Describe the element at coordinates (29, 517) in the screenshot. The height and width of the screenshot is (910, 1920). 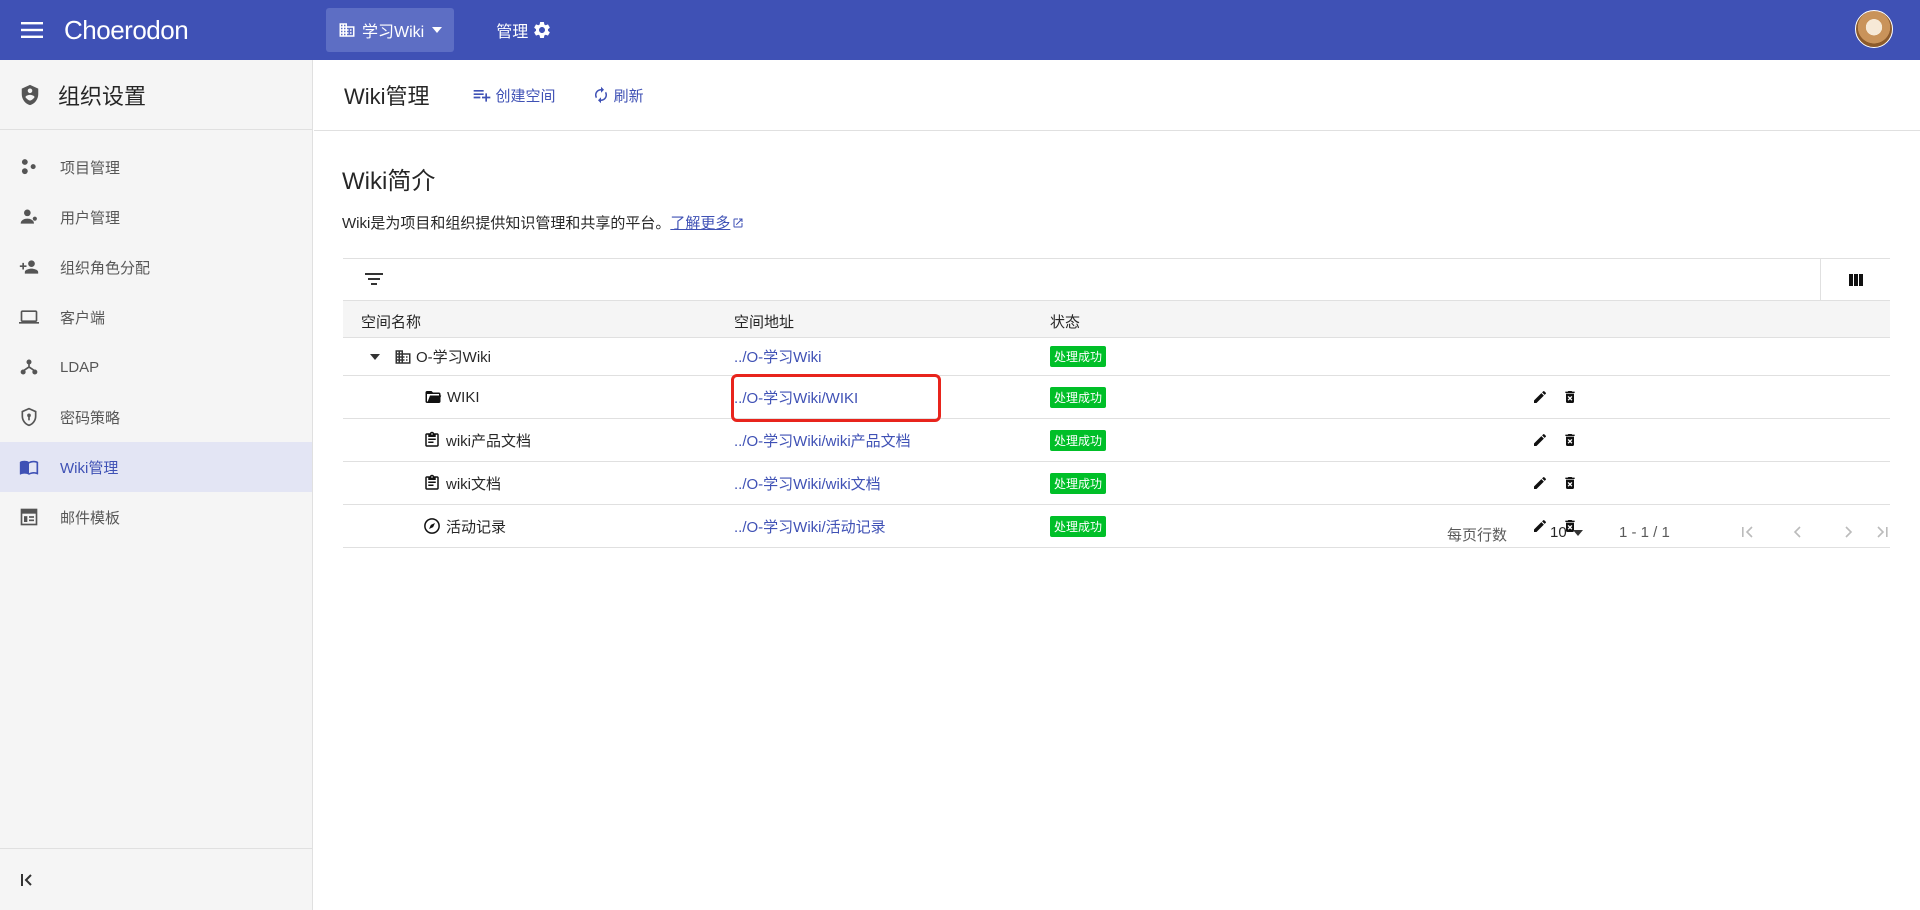
I see `template-icon` at that location.